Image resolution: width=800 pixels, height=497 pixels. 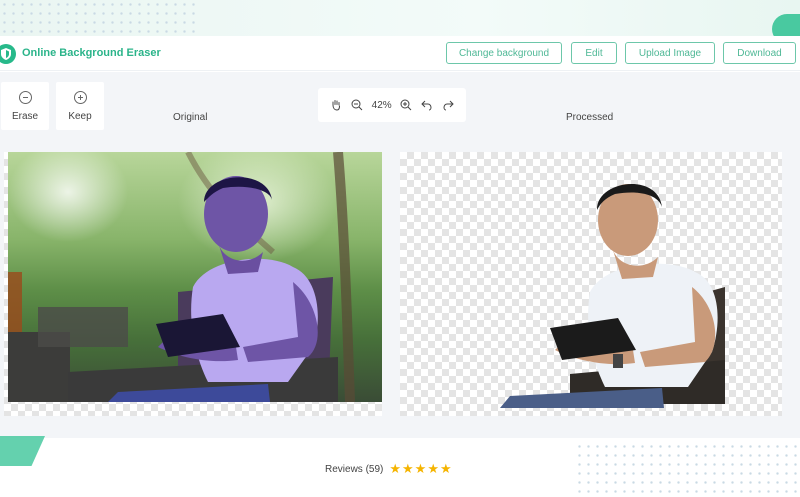 What do you see at coordinates (594, 53) in the screenshot?
I see `edit-button: Edit` at bounding box center [594, 53].